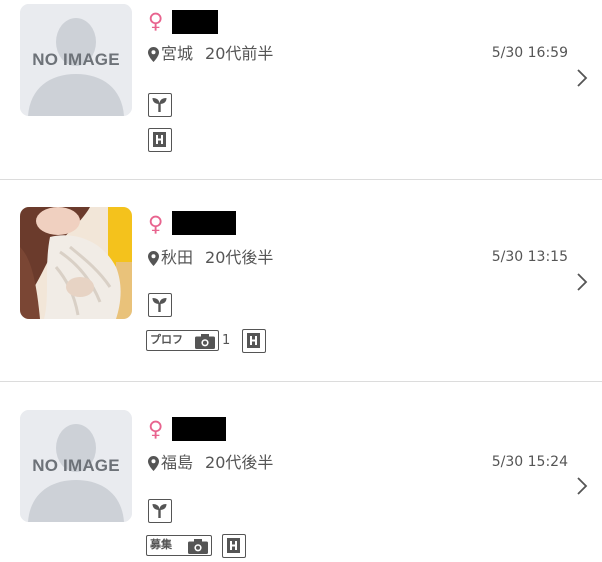 Image resolution: width=602 pixels, height=562 pixels. I want to click on profile-photo, so click(76, 263).